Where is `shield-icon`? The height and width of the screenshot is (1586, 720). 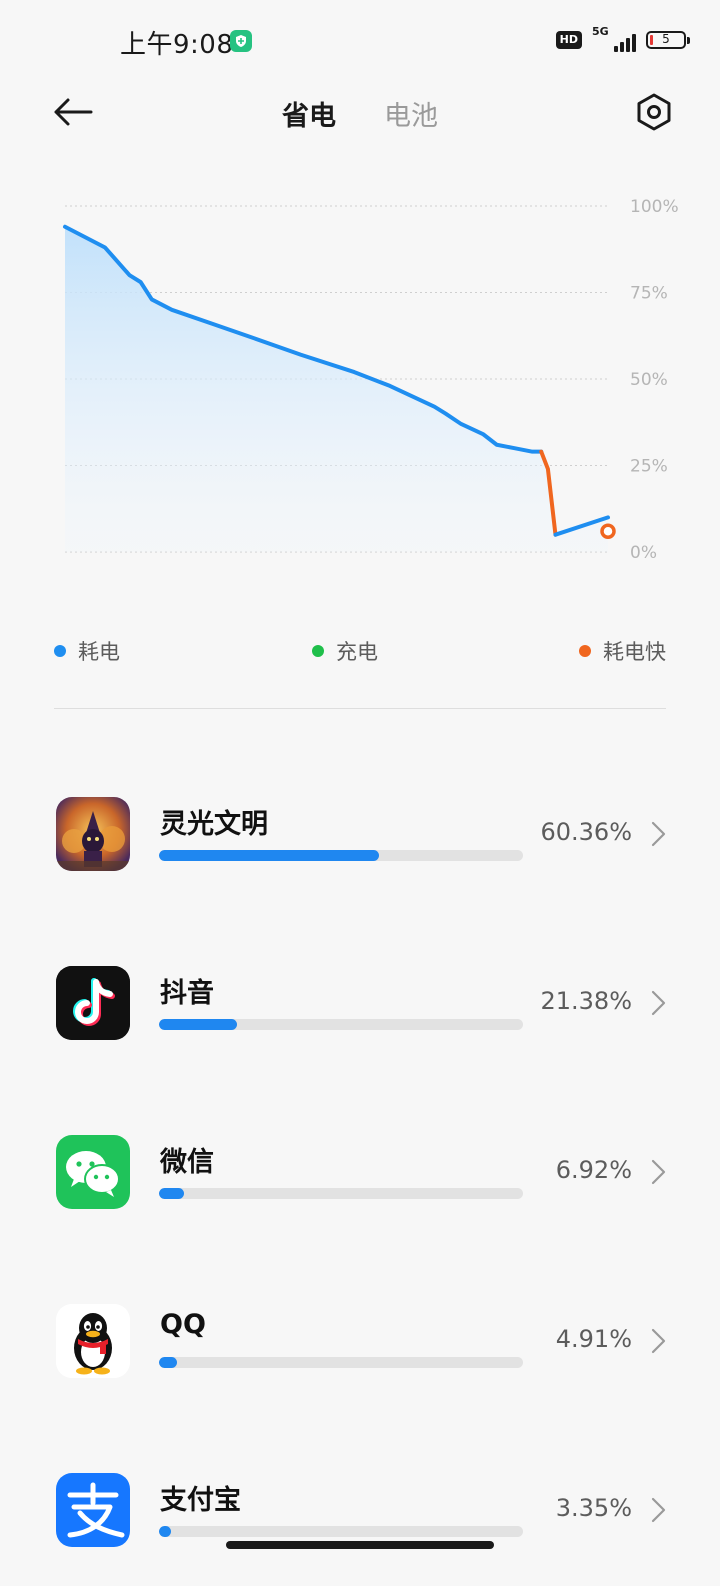 shield-icon is located at coordinates (241, 41).